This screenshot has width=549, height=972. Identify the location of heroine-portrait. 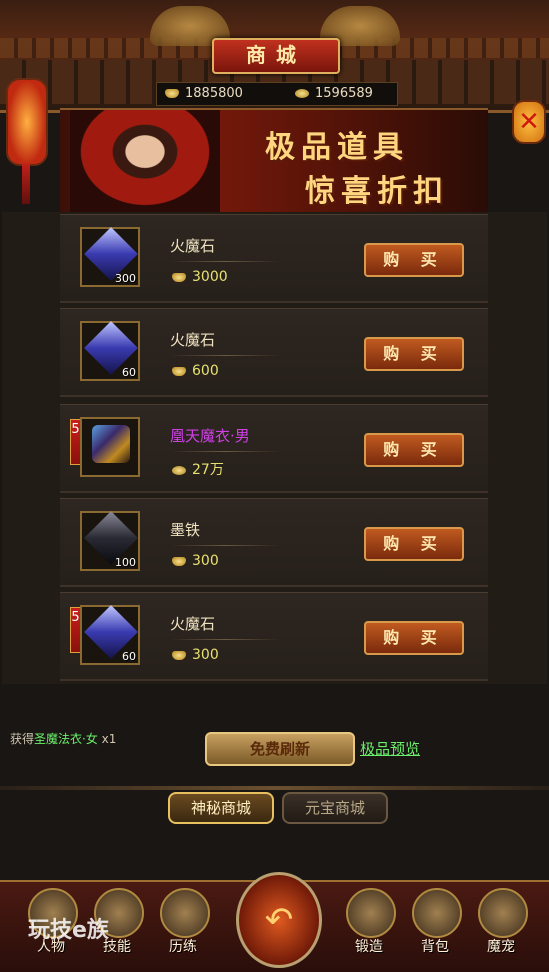
(145, 162).